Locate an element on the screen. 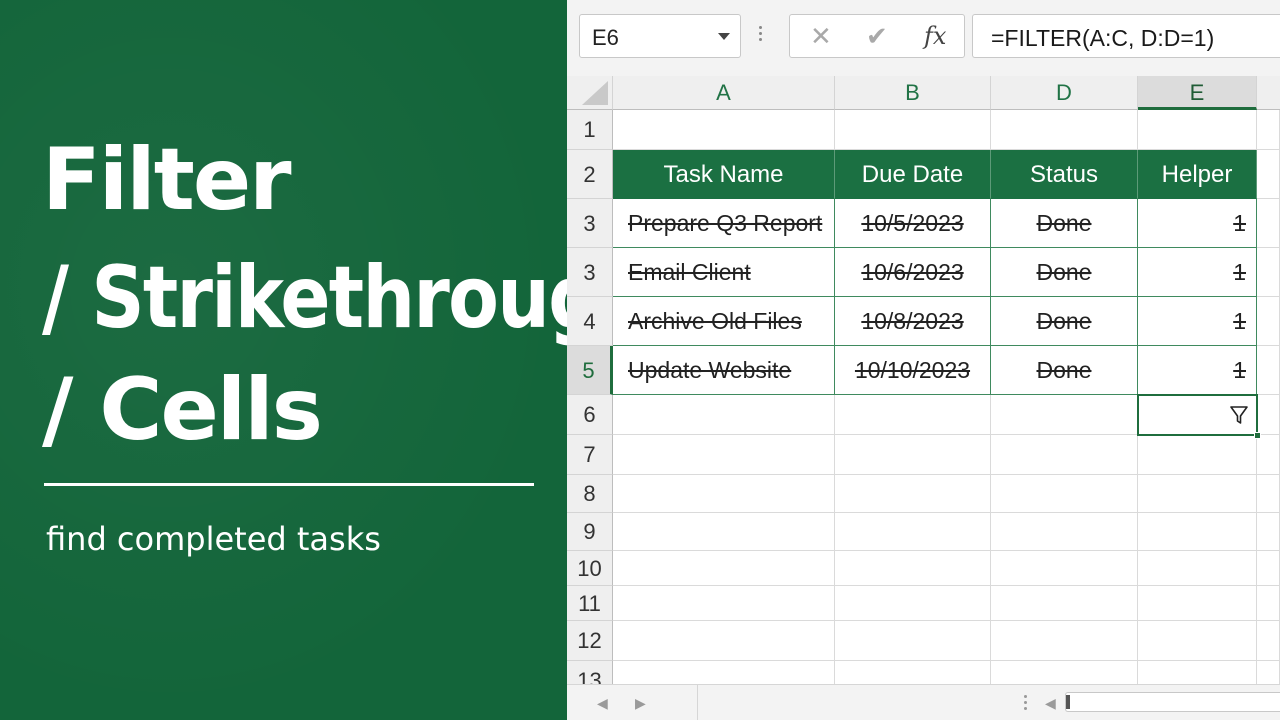 This screenshot has width=1280, height=720. scroll-left-icon: ◀ is located at coordinates (602, 703).